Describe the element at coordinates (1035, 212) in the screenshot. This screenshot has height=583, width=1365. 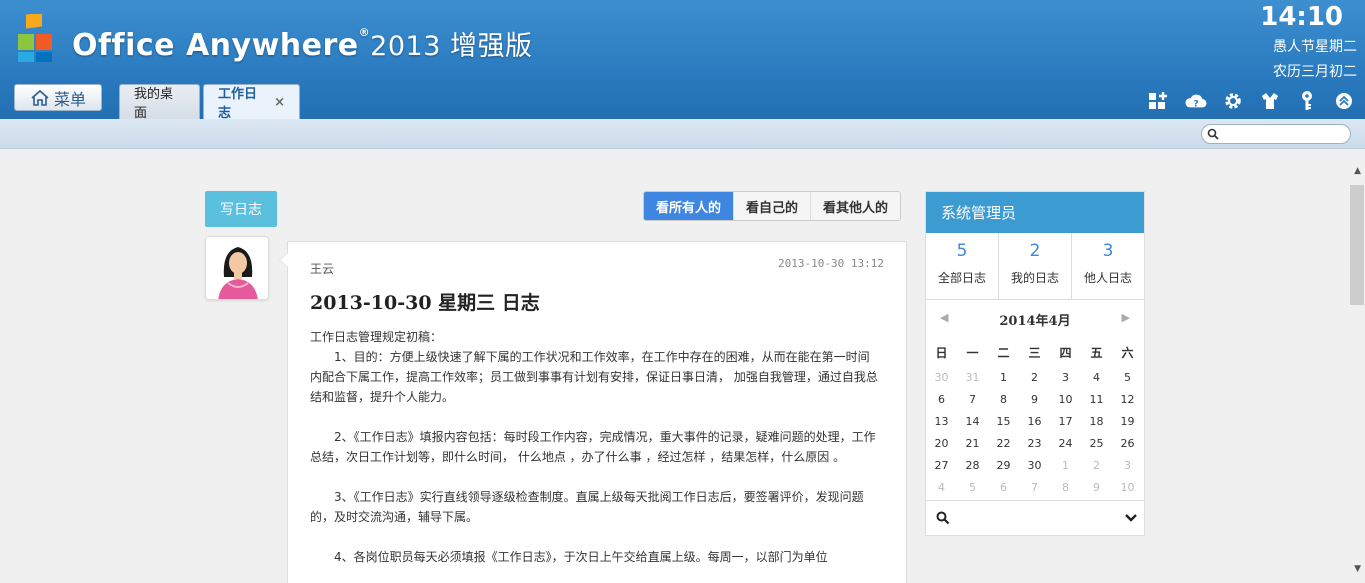
I see `panel-title: 系统管理员` at that location.